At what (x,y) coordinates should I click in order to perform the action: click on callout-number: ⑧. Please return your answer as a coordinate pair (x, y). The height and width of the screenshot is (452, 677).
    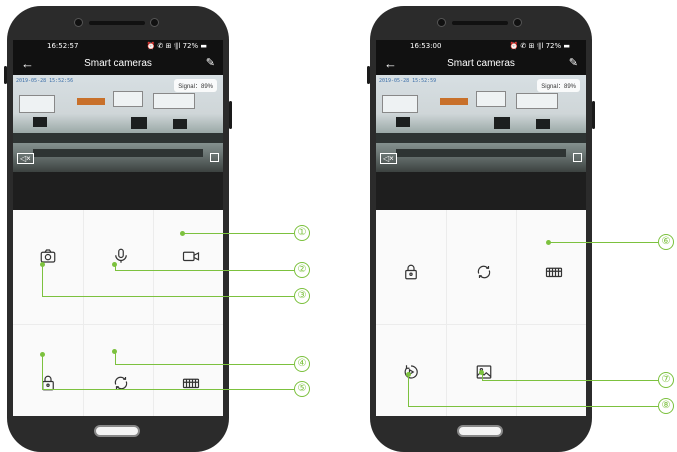
    Looking at the image, I should click on (666, 406).